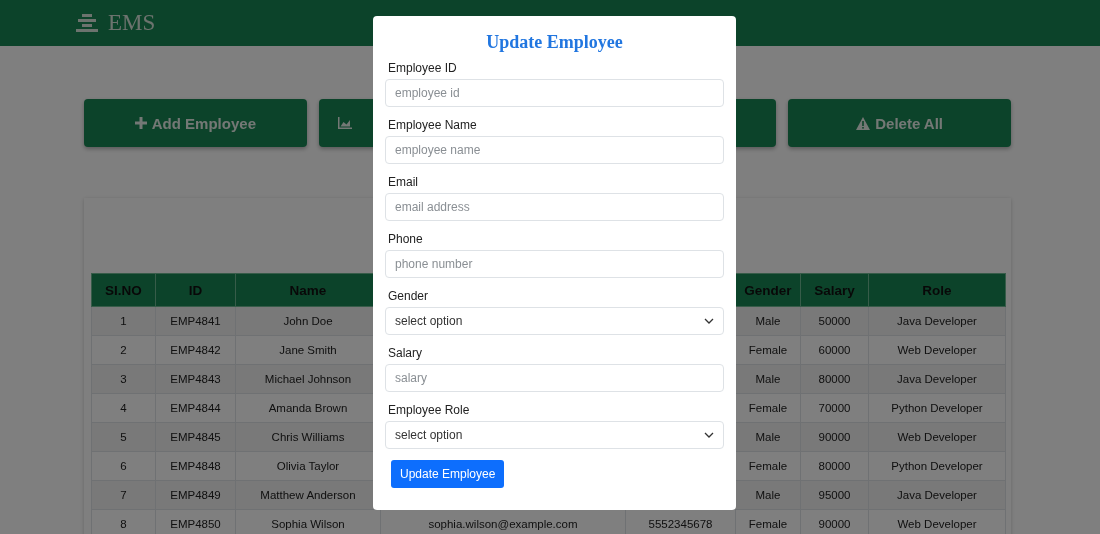 The width and height of the screenshot is (1100, 534). Describe the element at coordinates (405, 353) in the screenshot. I see `field-label: Salary` at that location.